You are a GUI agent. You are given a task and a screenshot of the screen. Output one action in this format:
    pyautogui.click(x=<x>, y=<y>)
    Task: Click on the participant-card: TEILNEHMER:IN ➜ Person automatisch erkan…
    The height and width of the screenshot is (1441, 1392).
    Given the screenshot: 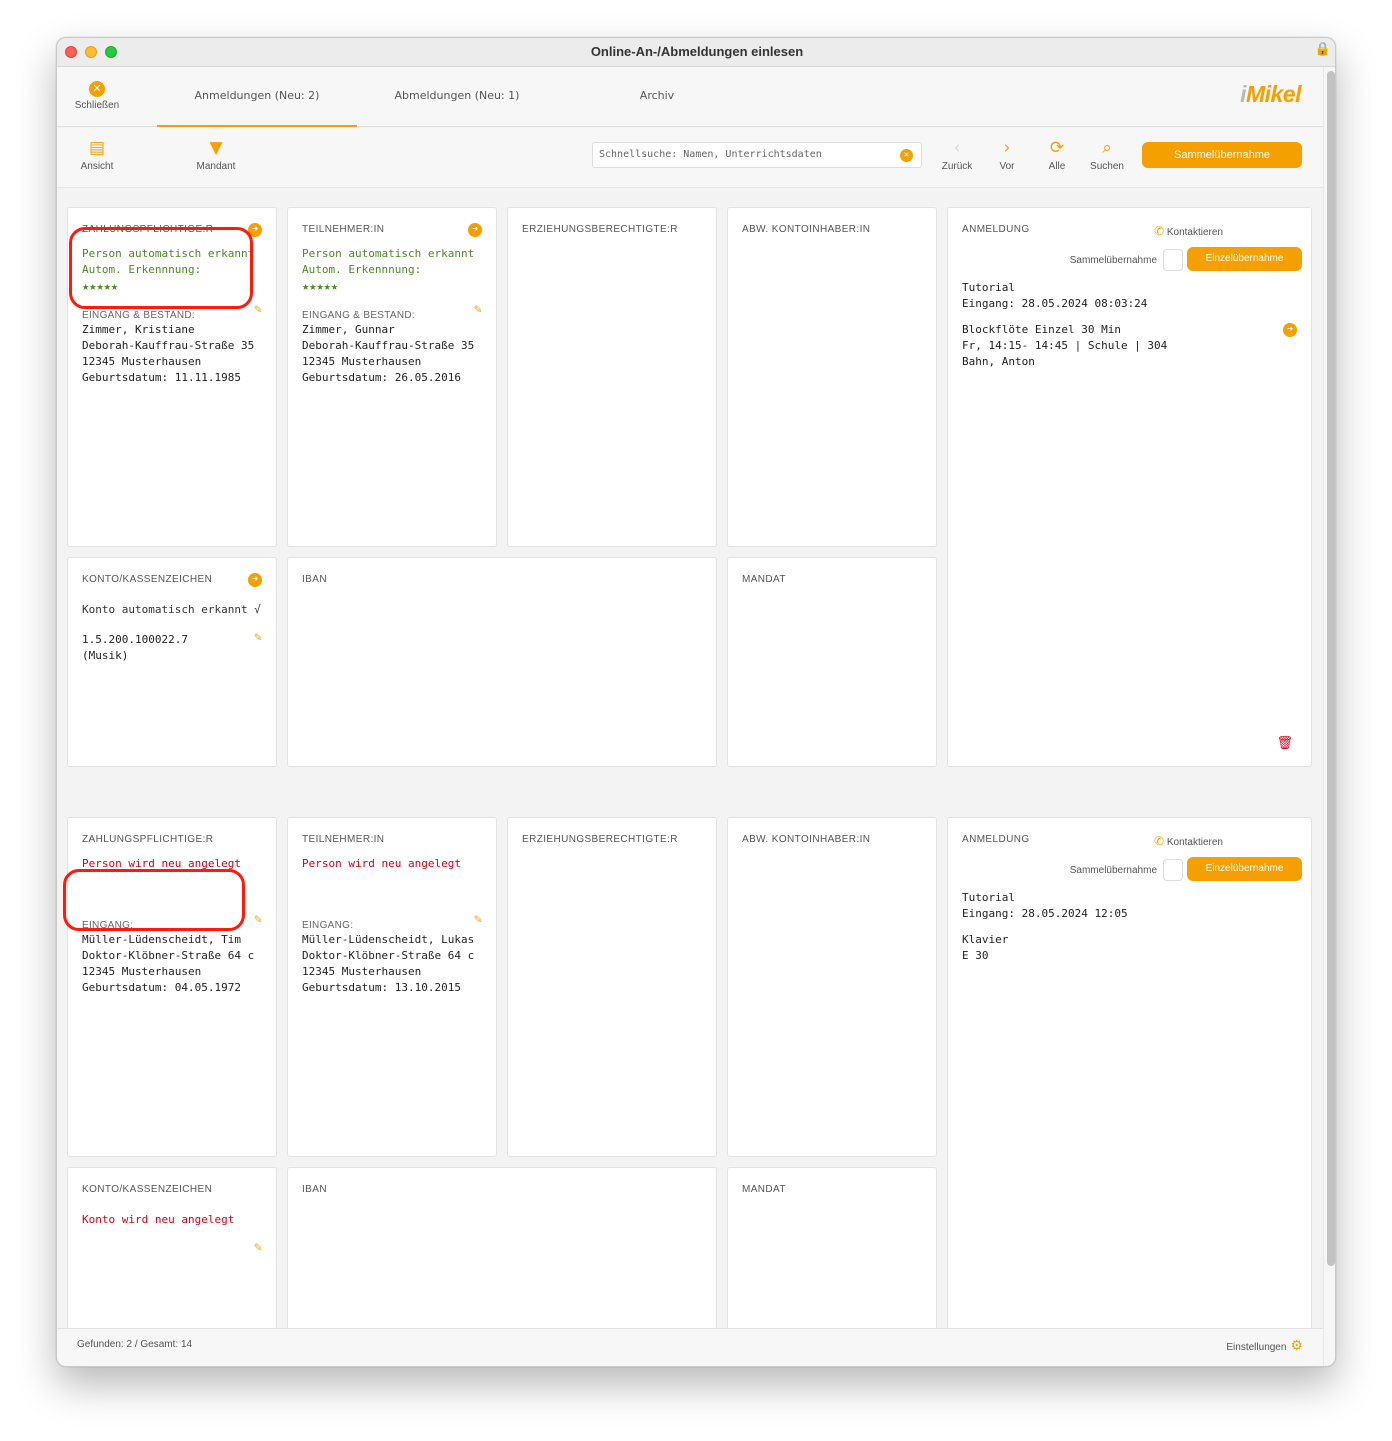 What is the action you would take?
    pyautogui.click(x=392, y=377)
    